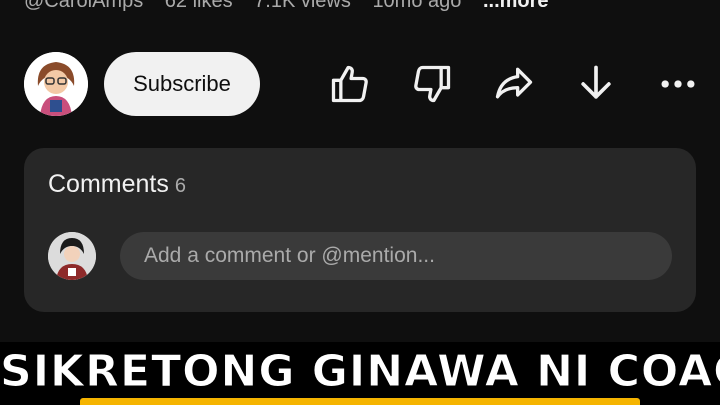 The height and width of the screenshot is (405, 720). Describe the element at coordinates (182, 84) in the screenshot. I see `subscribe-button: Subscribe` at that location.